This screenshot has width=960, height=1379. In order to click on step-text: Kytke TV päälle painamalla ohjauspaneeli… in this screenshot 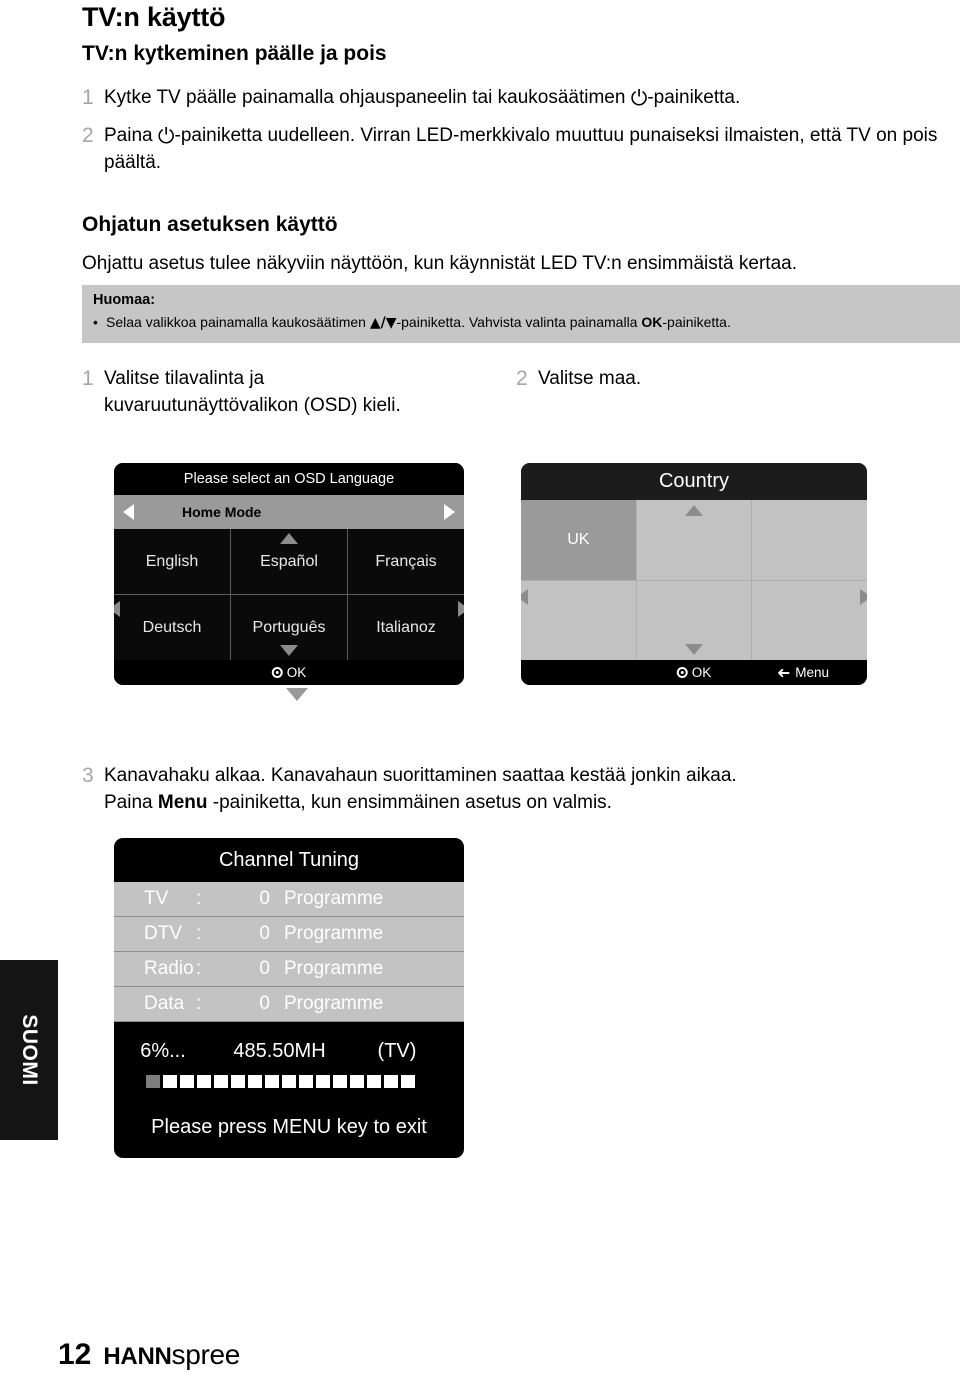, I will do `click(422, 97)`.